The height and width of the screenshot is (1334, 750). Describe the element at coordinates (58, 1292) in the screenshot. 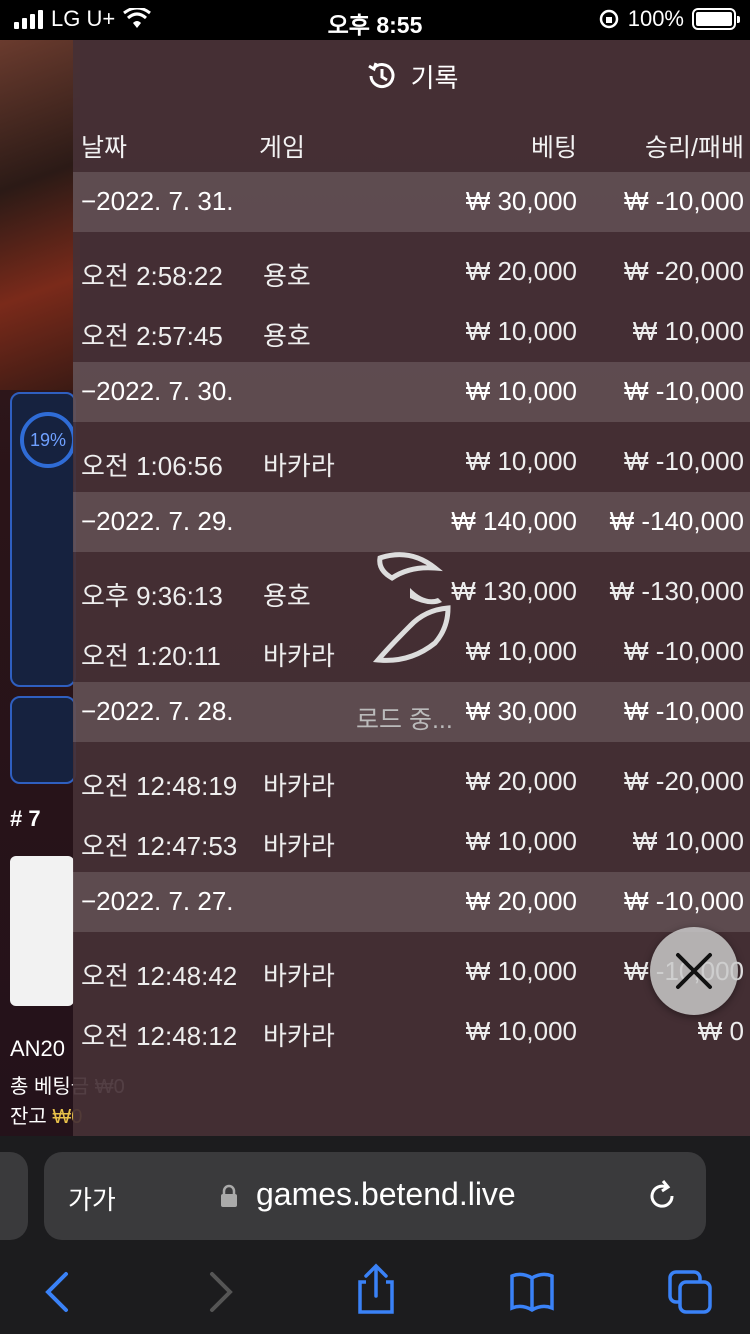

I see `chevron-left-icon` at that location.